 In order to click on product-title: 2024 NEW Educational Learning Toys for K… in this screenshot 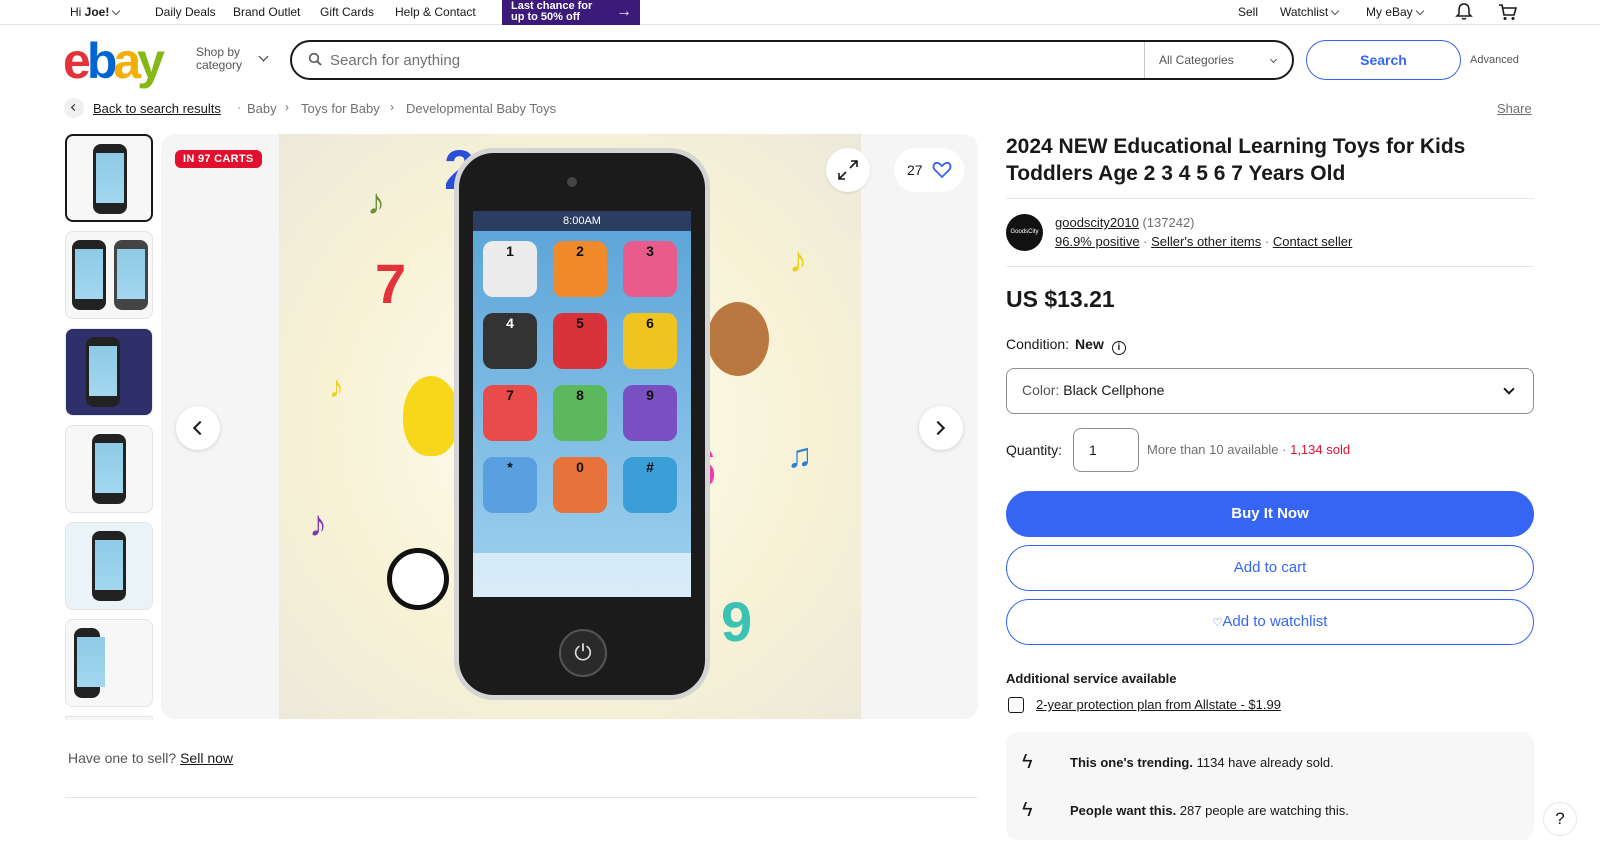, I will do `click(1236, 160)`.